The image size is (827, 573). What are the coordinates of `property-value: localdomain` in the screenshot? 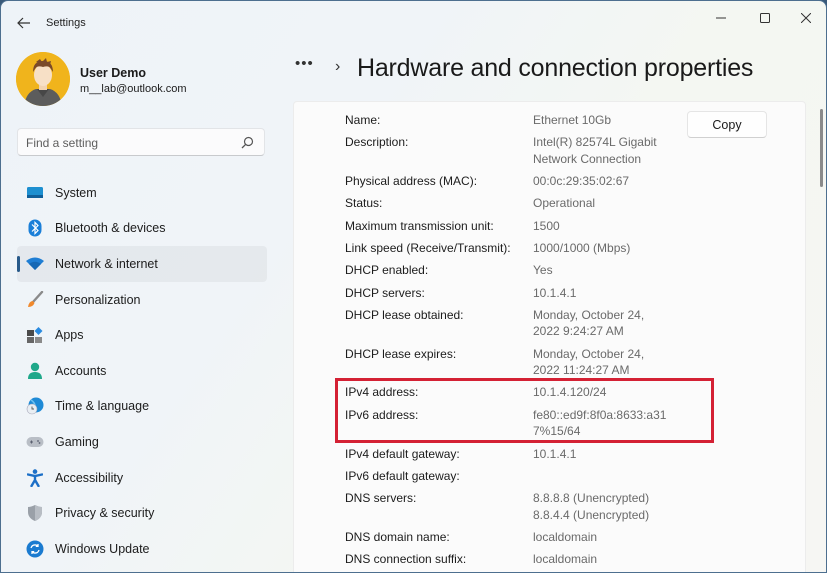 It's located at (603, 559).